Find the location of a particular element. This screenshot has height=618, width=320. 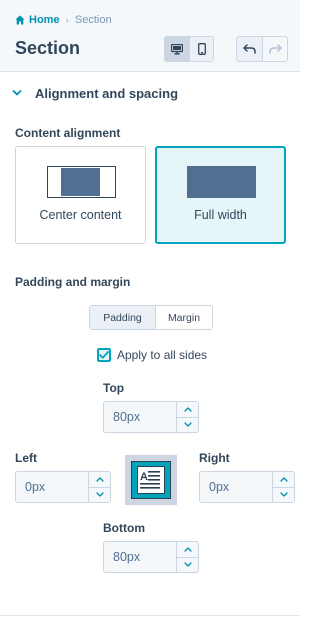

breadcrumb-current: Section is located at coordinates (93, 20).